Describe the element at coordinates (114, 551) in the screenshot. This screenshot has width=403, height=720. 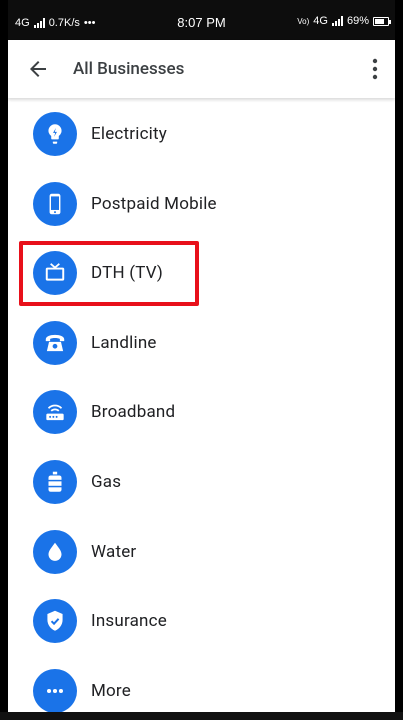
I see `list-item-label: Water` at that location.